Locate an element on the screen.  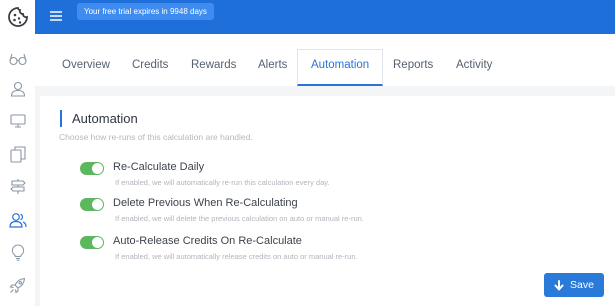
tab-credits: Credits is located at coordinates (150, 67).